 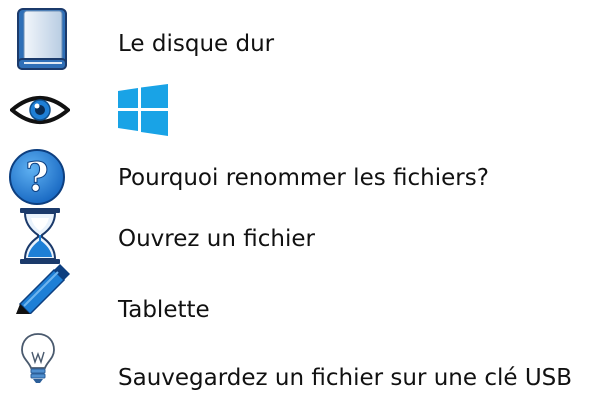 What do you see at coordinates (216, 239) in the screenshot?
I see `item-label: Ouvrez un fichier` at bounding box center [216, 239].